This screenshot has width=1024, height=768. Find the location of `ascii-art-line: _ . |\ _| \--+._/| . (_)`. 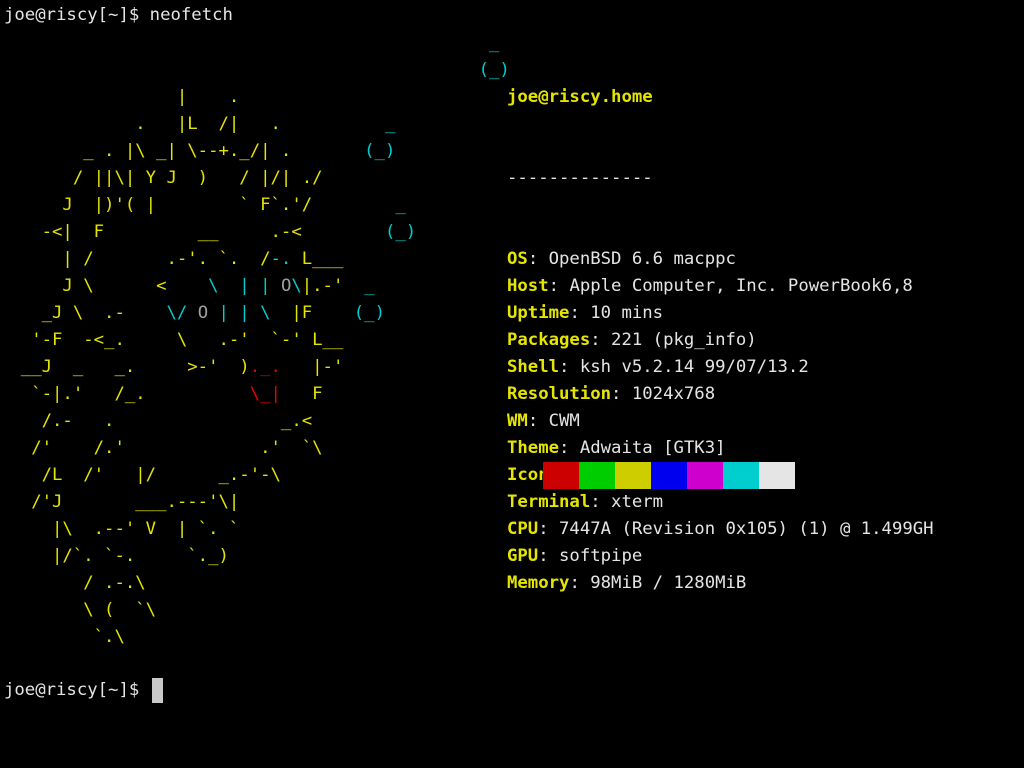

ascii-art-line: _ . |\ _| \--+._/| . (_) is located at coordinates (255, 151).